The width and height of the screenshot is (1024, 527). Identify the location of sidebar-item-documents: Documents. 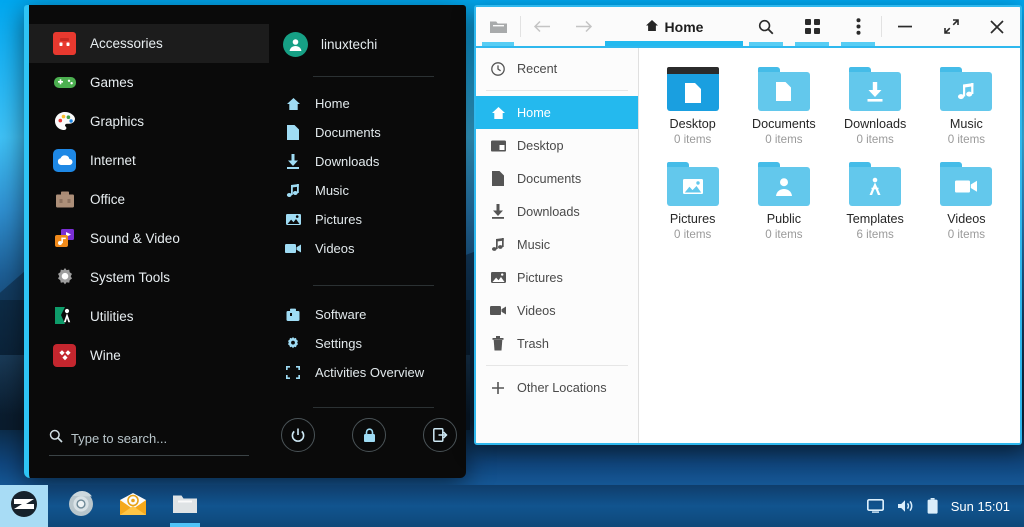
(557, 178).